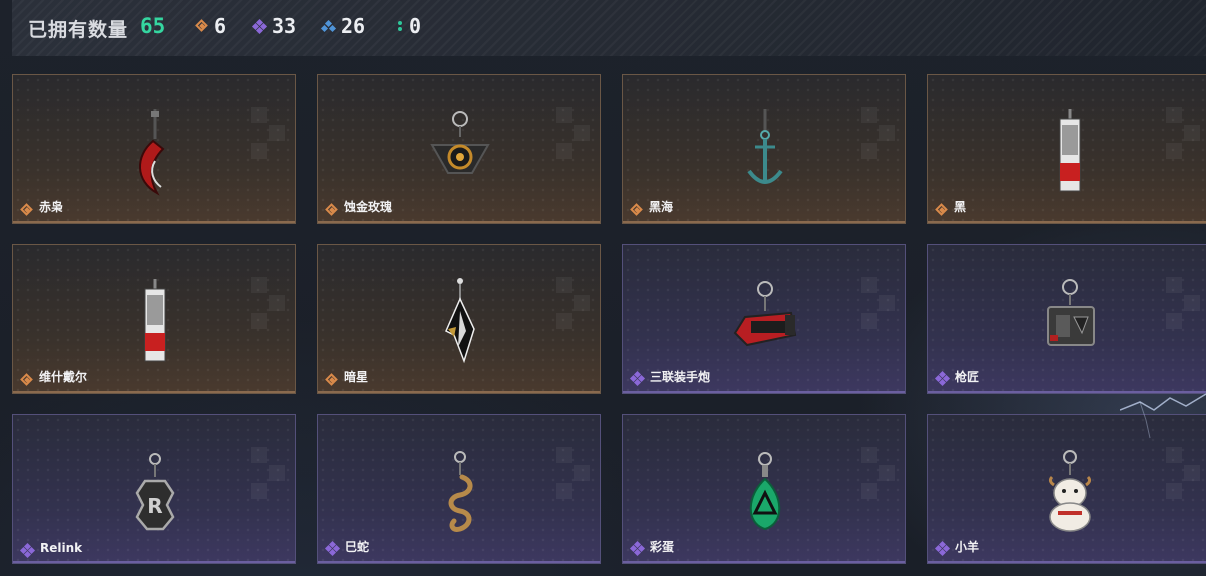 This screenshot has width=1206, height=576. I want to click on charm-name: 蚀金玫瑰, so click(368, 207).